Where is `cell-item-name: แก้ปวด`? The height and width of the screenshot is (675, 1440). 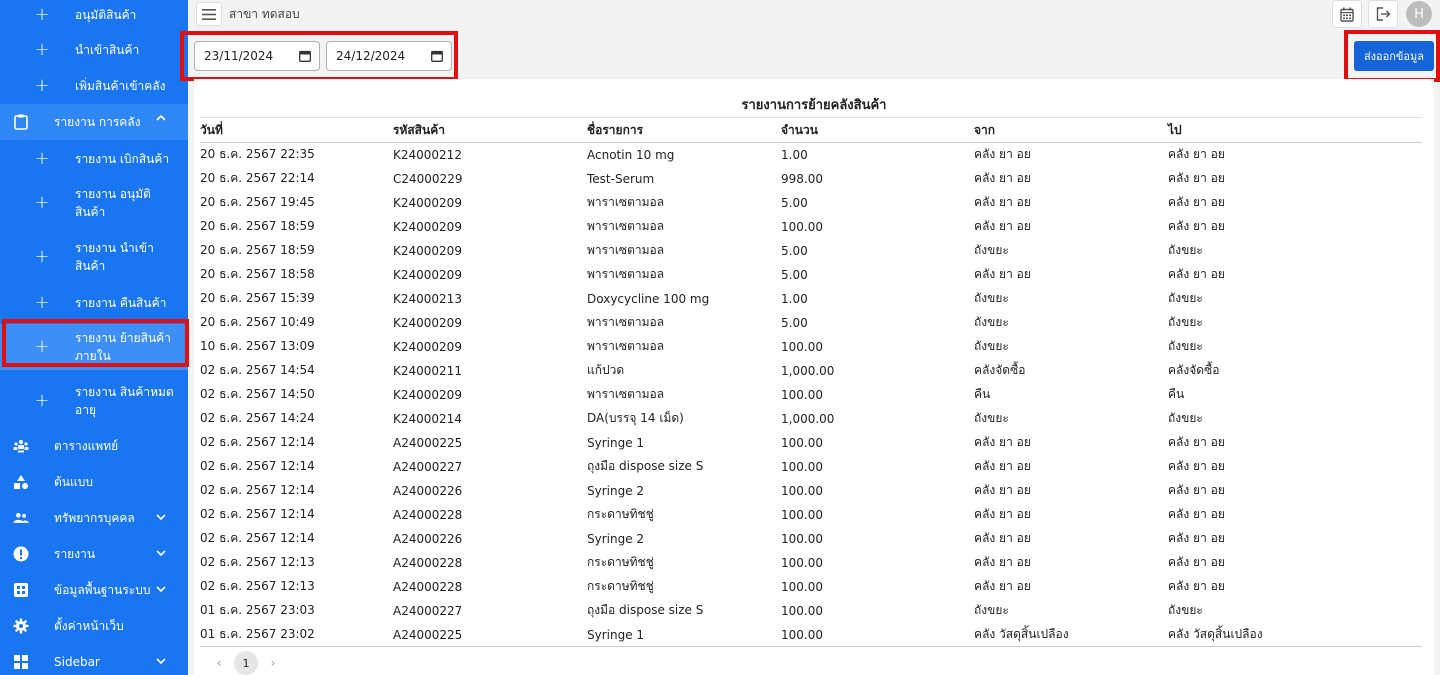 cell-item-name: แก้ปวด is located at coordinates (606, 370).